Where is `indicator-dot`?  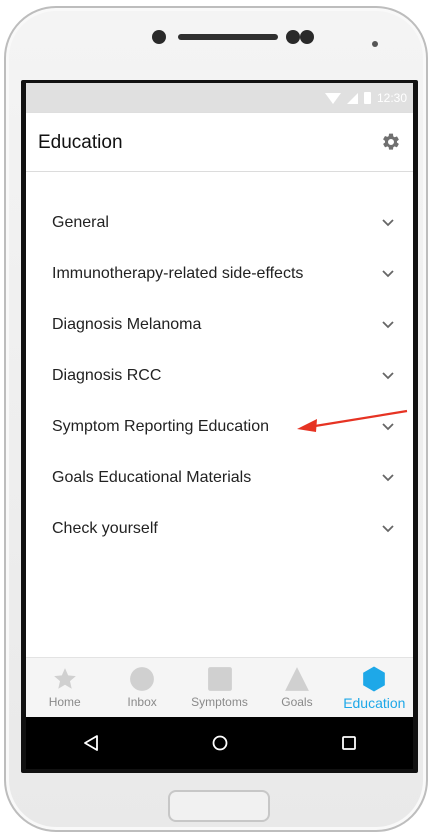 indicator-dot is located at coordinates (375, 44).